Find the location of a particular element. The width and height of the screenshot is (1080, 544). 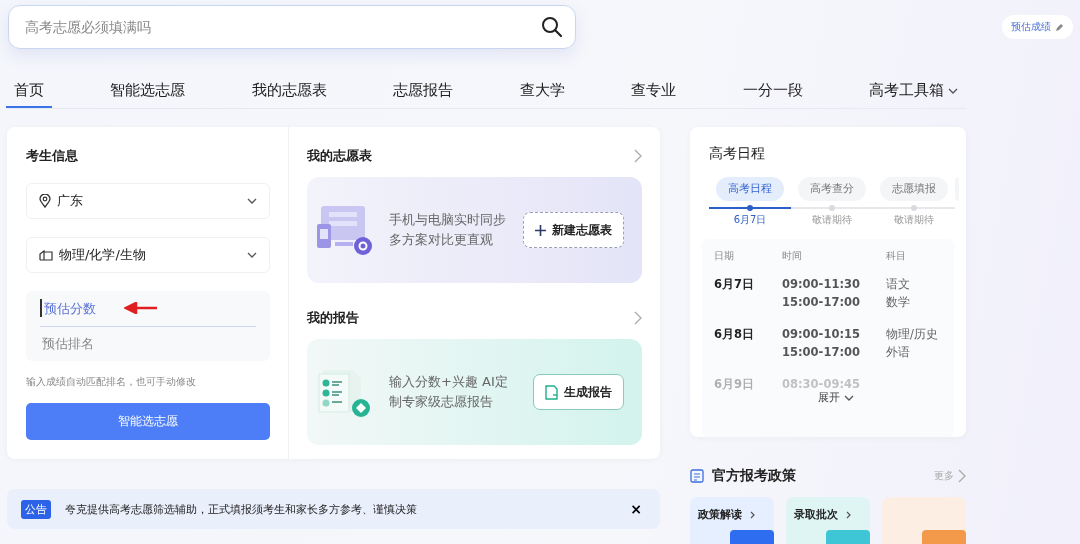

plus-icon is located at coordinates (540, 230).